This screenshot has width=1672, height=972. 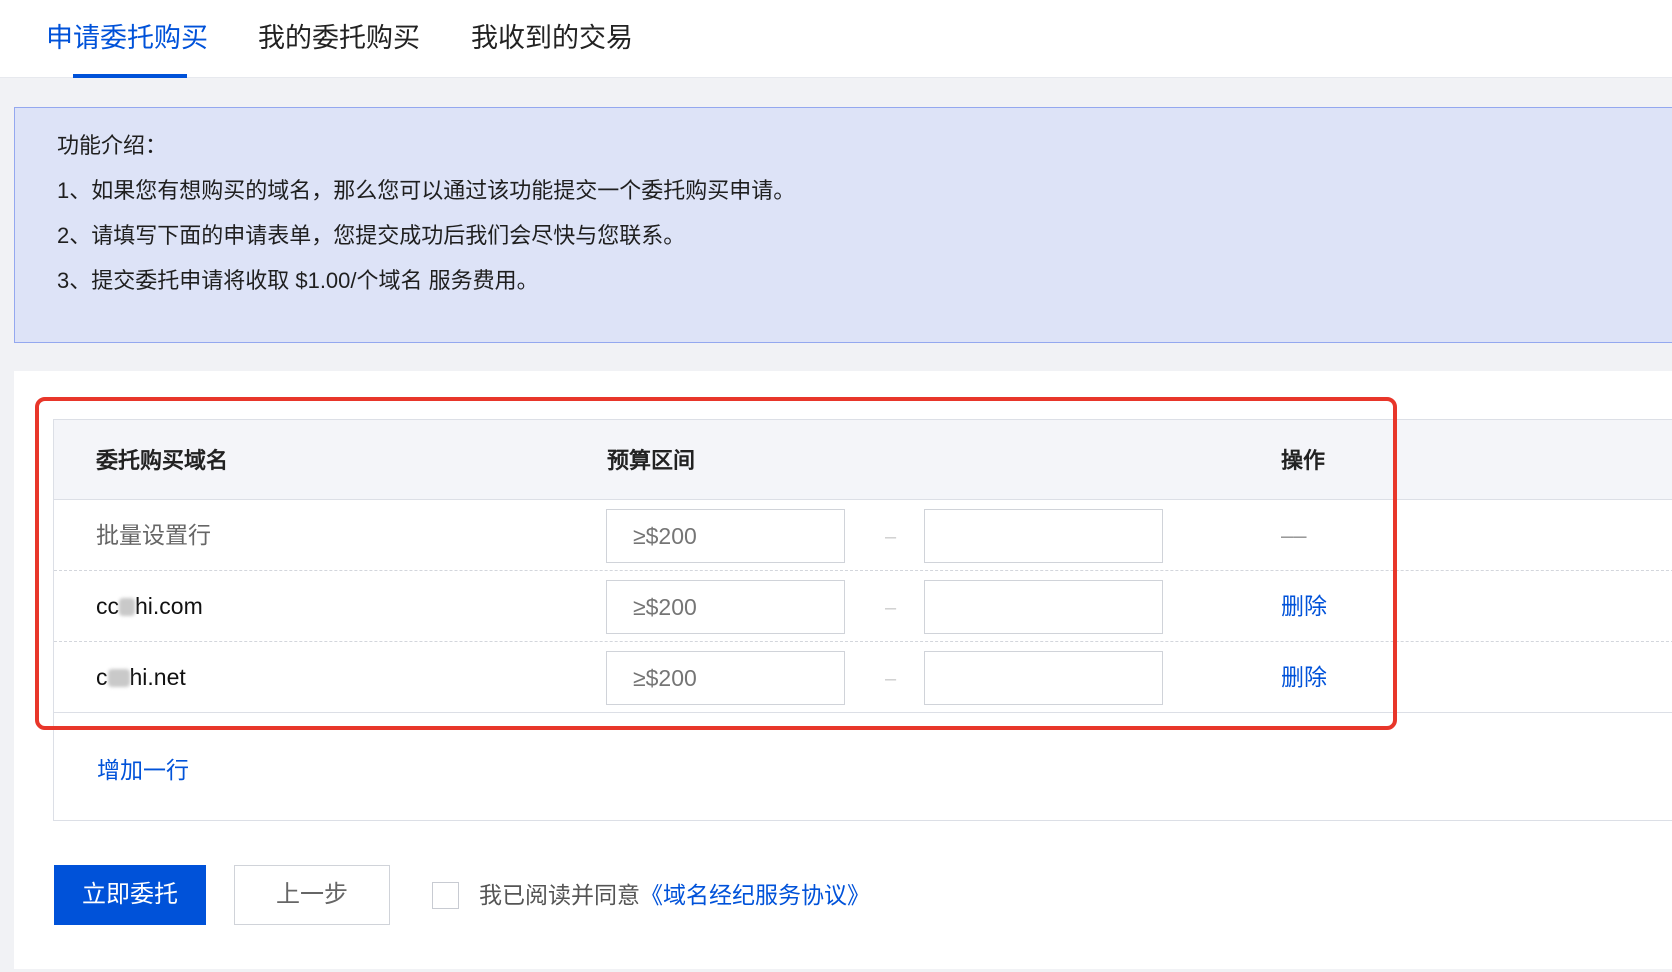 What do you see at coordinates (127, 38) in the screenshot?
I see `tab-apply-entrusted-purchase: 申请委托购买` at bounding box center [127, 38].